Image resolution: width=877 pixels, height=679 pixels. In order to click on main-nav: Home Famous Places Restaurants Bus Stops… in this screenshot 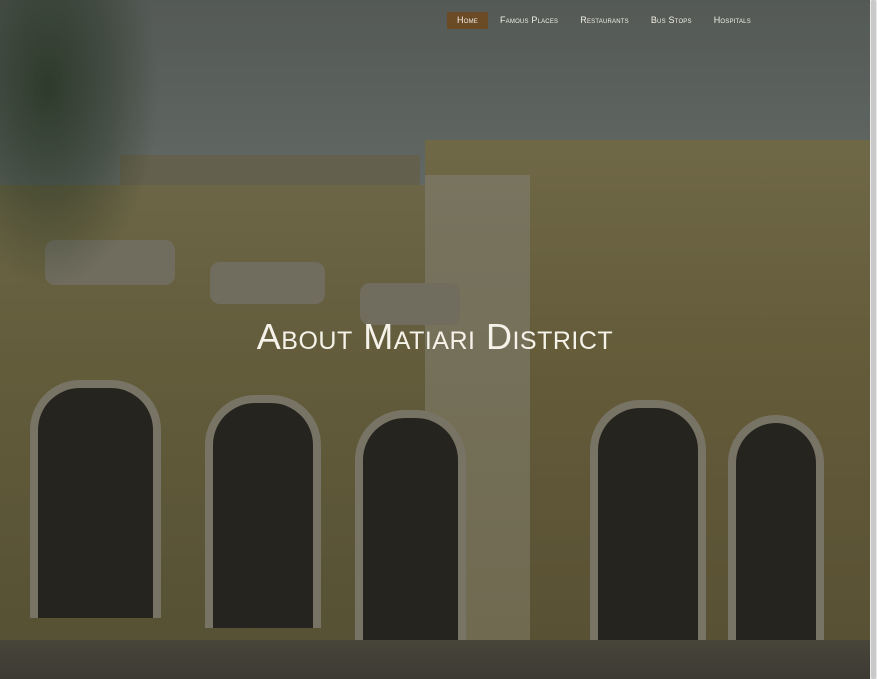, I will do `click(605, 20)`.